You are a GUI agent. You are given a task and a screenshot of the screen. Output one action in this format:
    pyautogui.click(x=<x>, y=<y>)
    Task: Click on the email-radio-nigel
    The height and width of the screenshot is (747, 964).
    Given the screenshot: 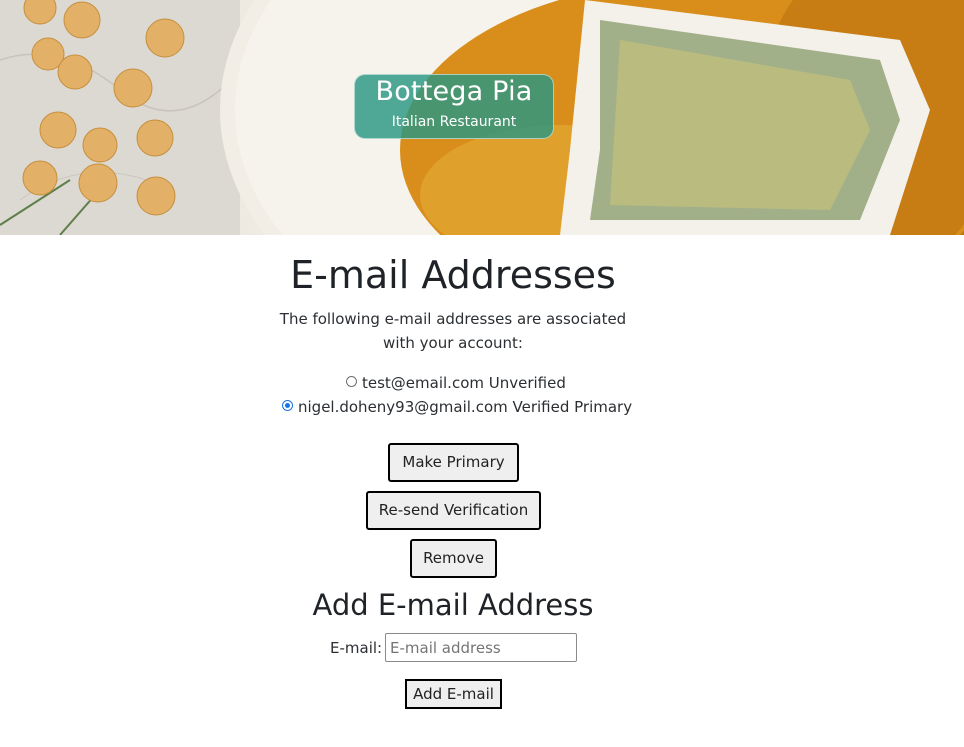 What is the action you would take?
    pyautogui.click(x=287, y=405)
    